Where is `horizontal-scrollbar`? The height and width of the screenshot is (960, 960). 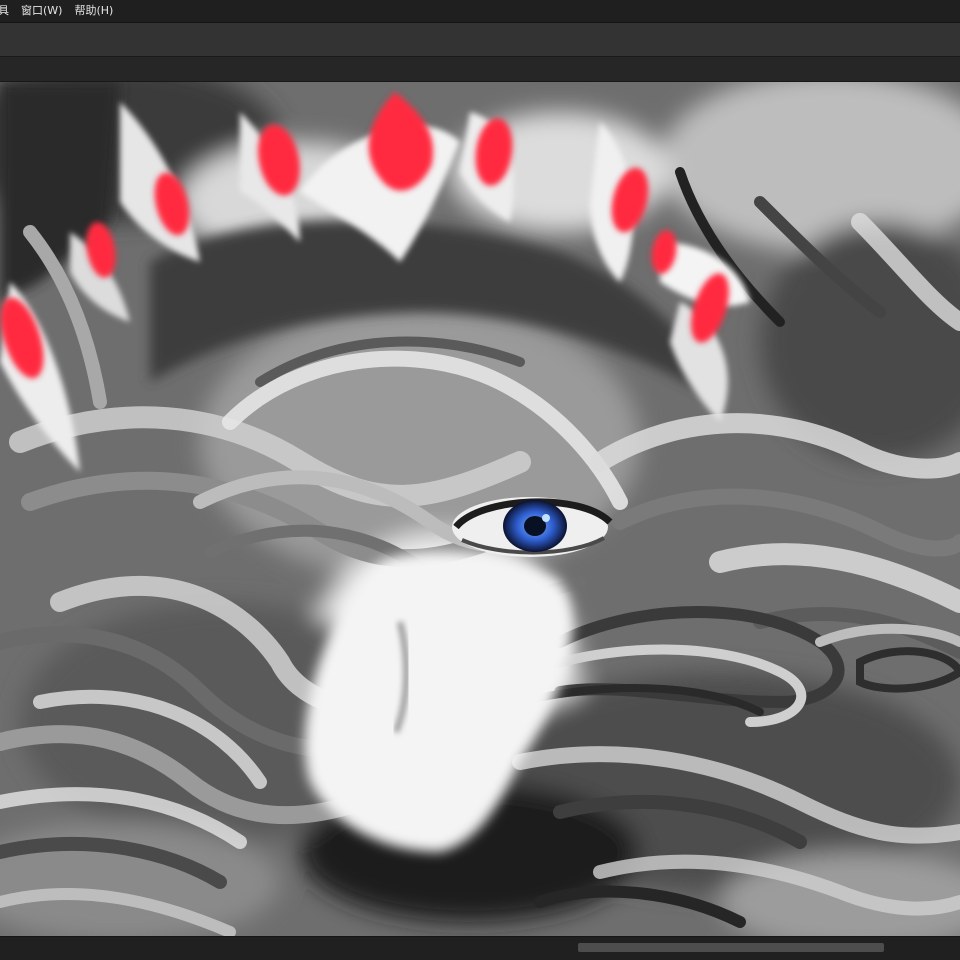 horizontal-scrollbar is located at coordinates (480, 948).